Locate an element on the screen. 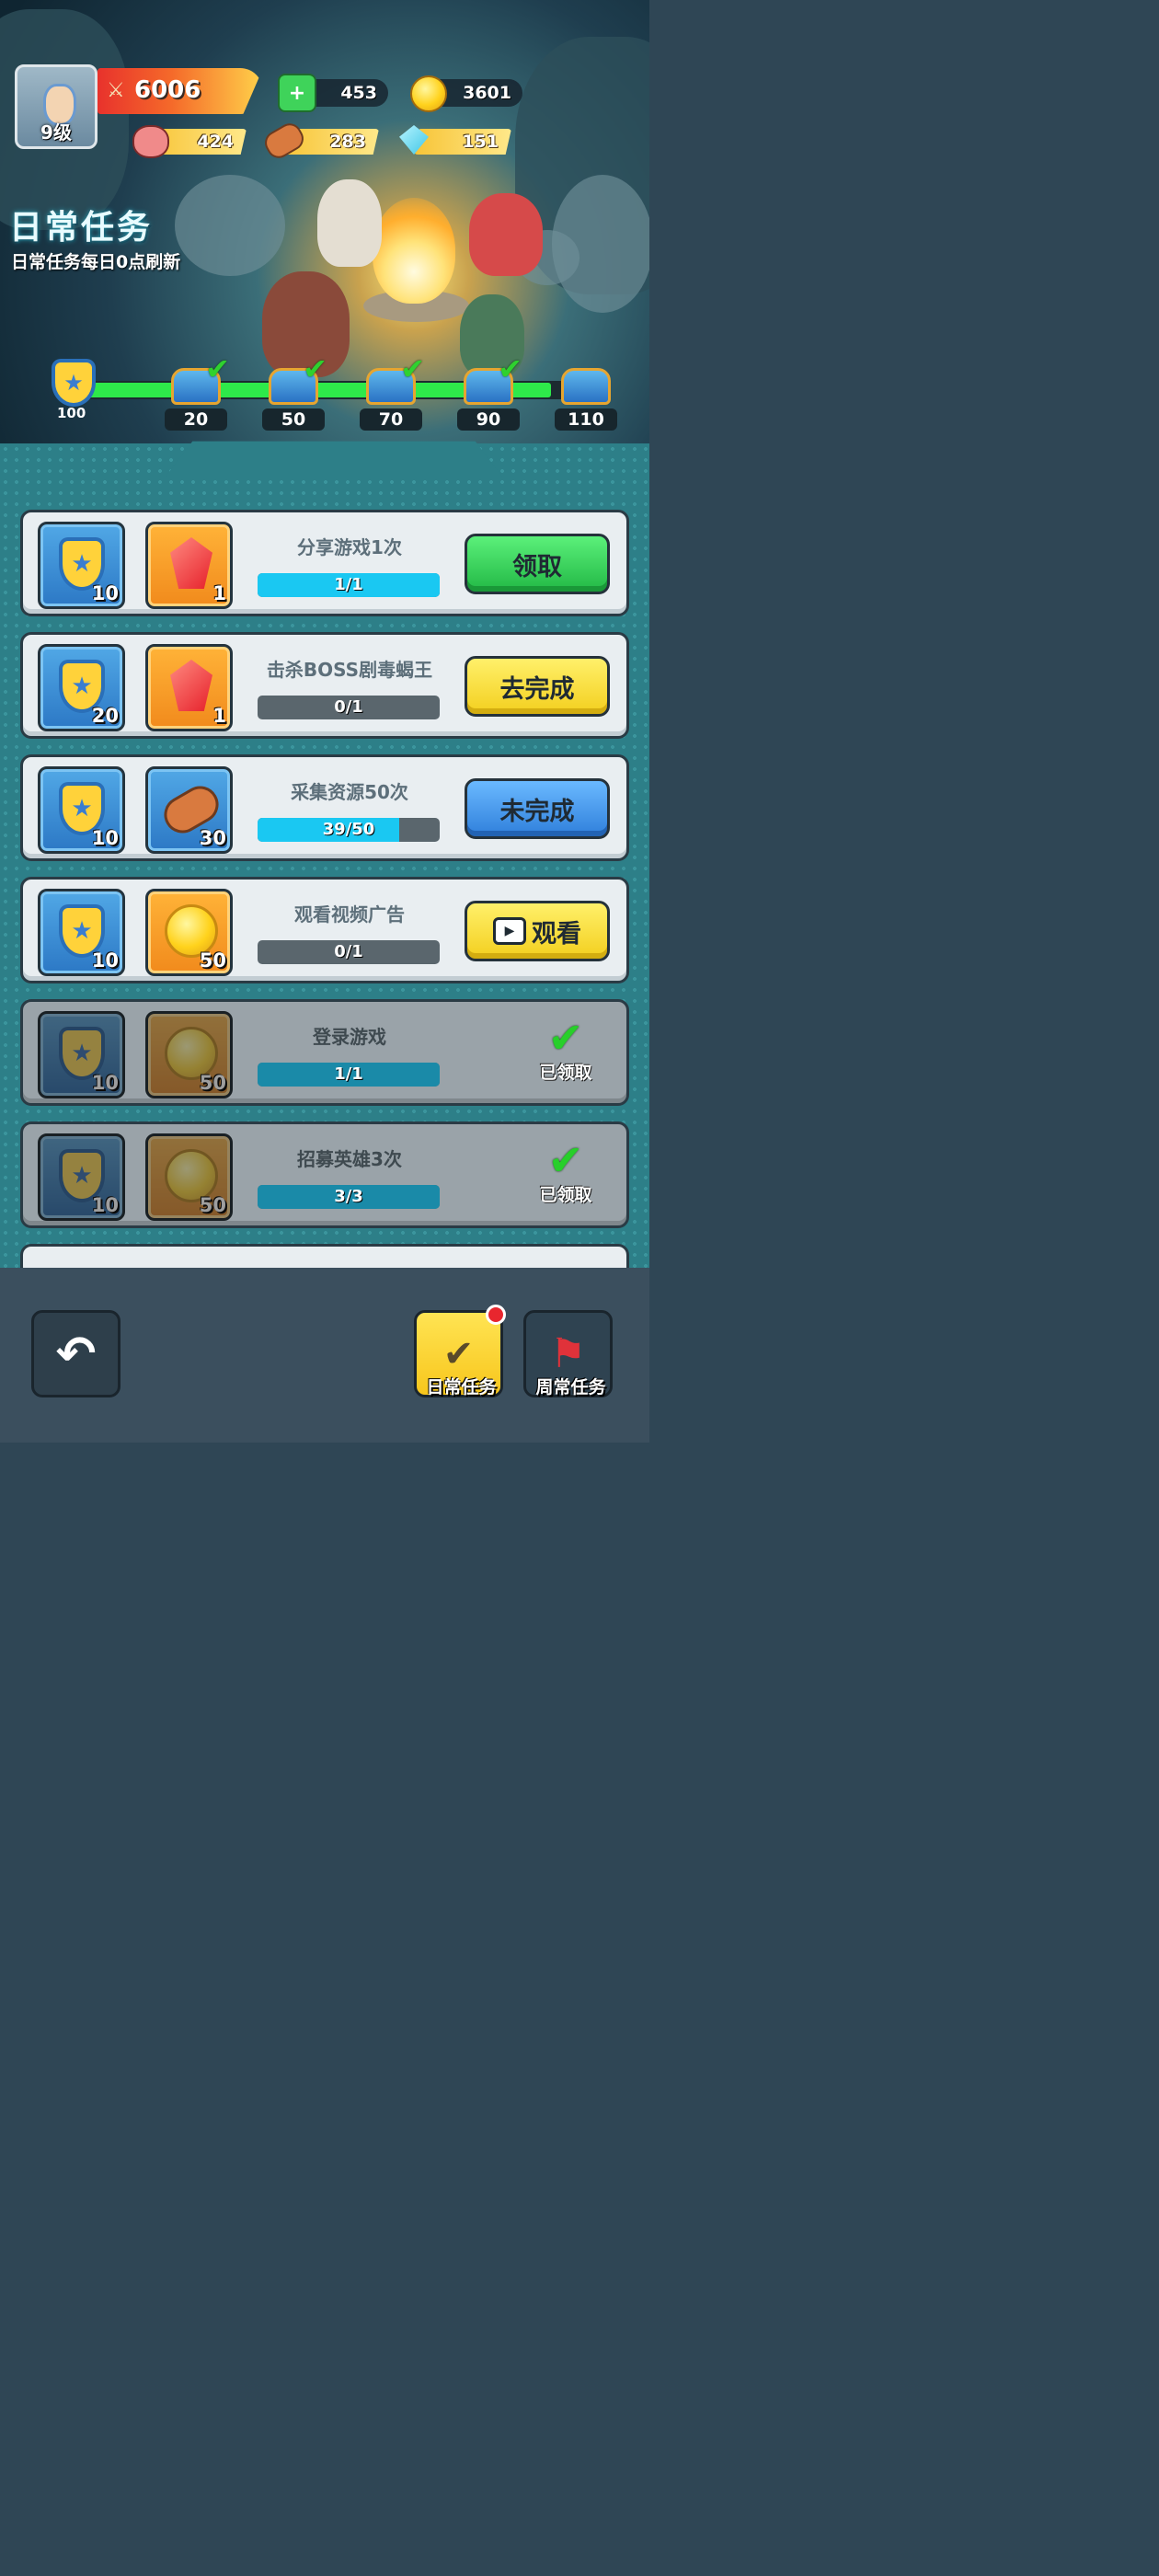  red-flag-icon: ⚑ is located at coordinates (568, 1353).